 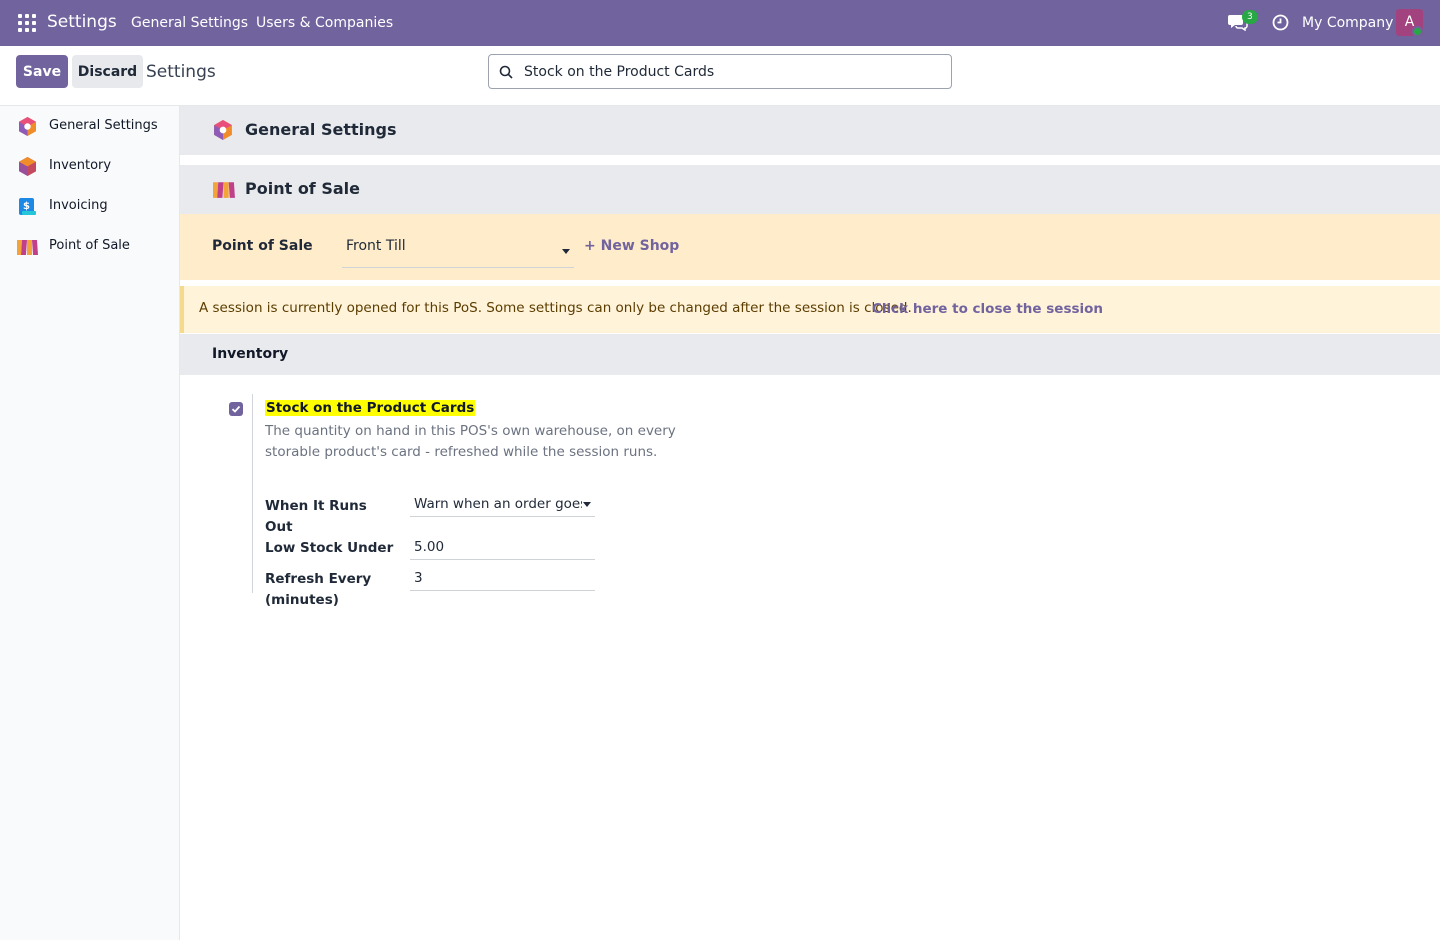 What do you see at coordinates (80, 165) in the screenshot?
I see `sidebar-item-label: Inventory` at bounding box center [80, 165].